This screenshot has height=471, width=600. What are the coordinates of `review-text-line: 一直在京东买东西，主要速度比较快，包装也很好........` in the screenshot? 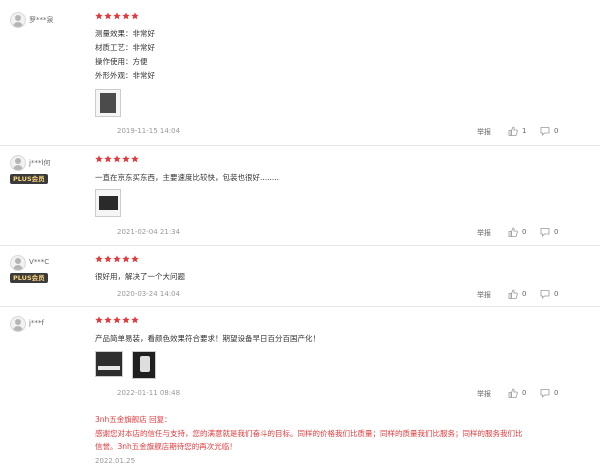 It's located at (187, 177).